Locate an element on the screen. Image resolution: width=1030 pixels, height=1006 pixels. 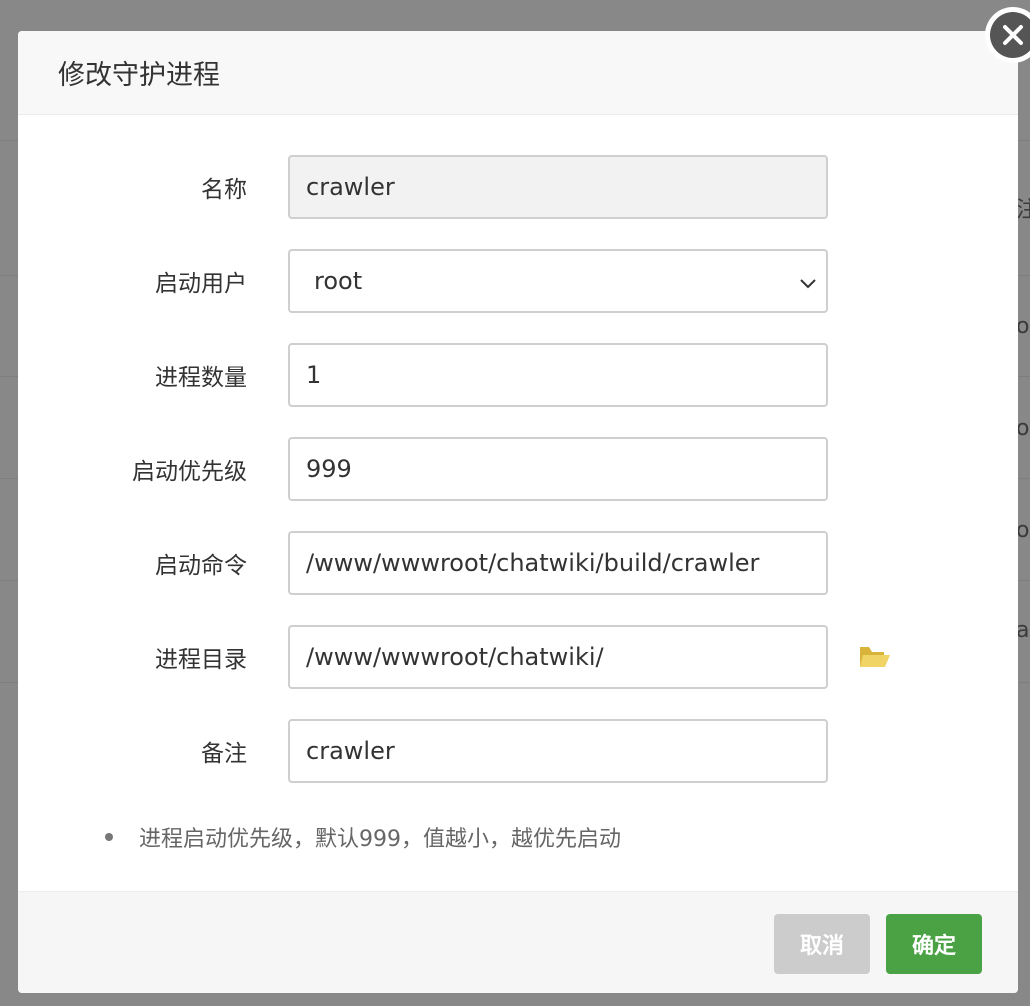
form-row-remark: 备注 crawler is located at coordinates (518, 751).